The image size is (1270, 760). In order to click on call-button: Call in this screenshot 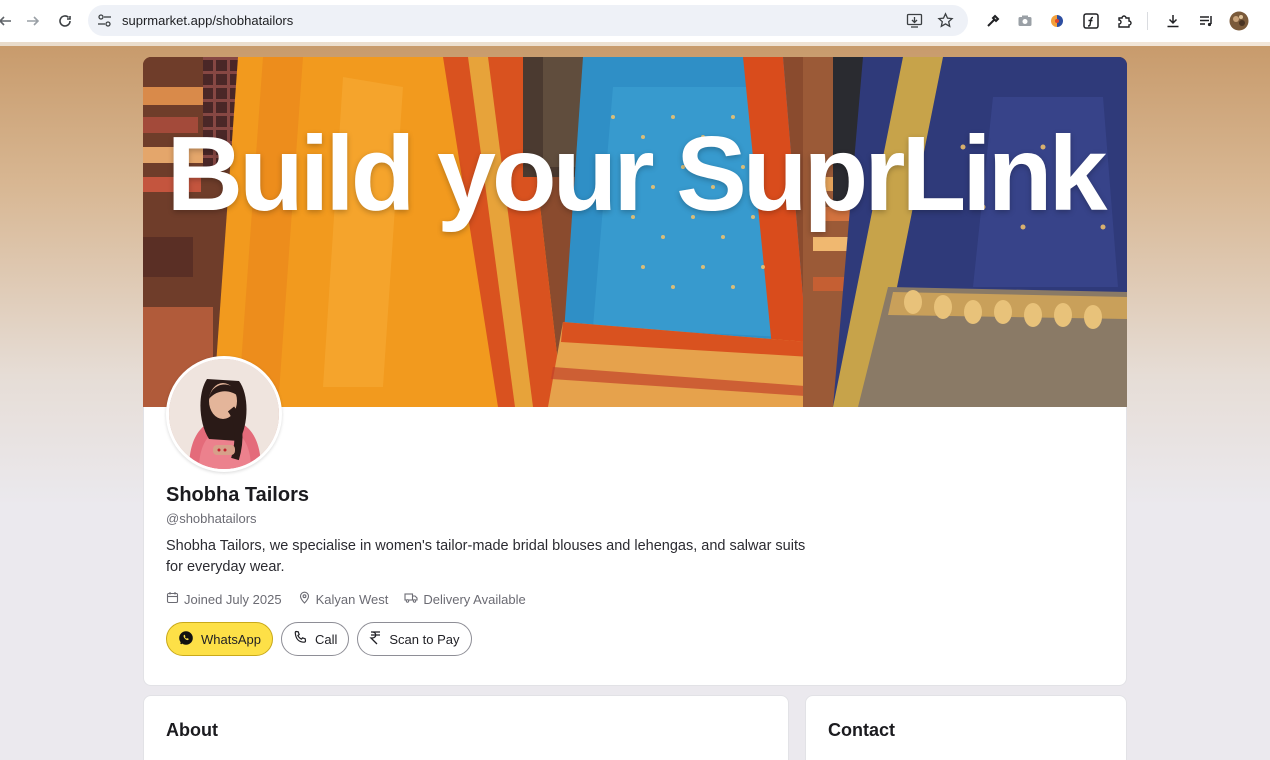, I will do `click(315, 639)`.